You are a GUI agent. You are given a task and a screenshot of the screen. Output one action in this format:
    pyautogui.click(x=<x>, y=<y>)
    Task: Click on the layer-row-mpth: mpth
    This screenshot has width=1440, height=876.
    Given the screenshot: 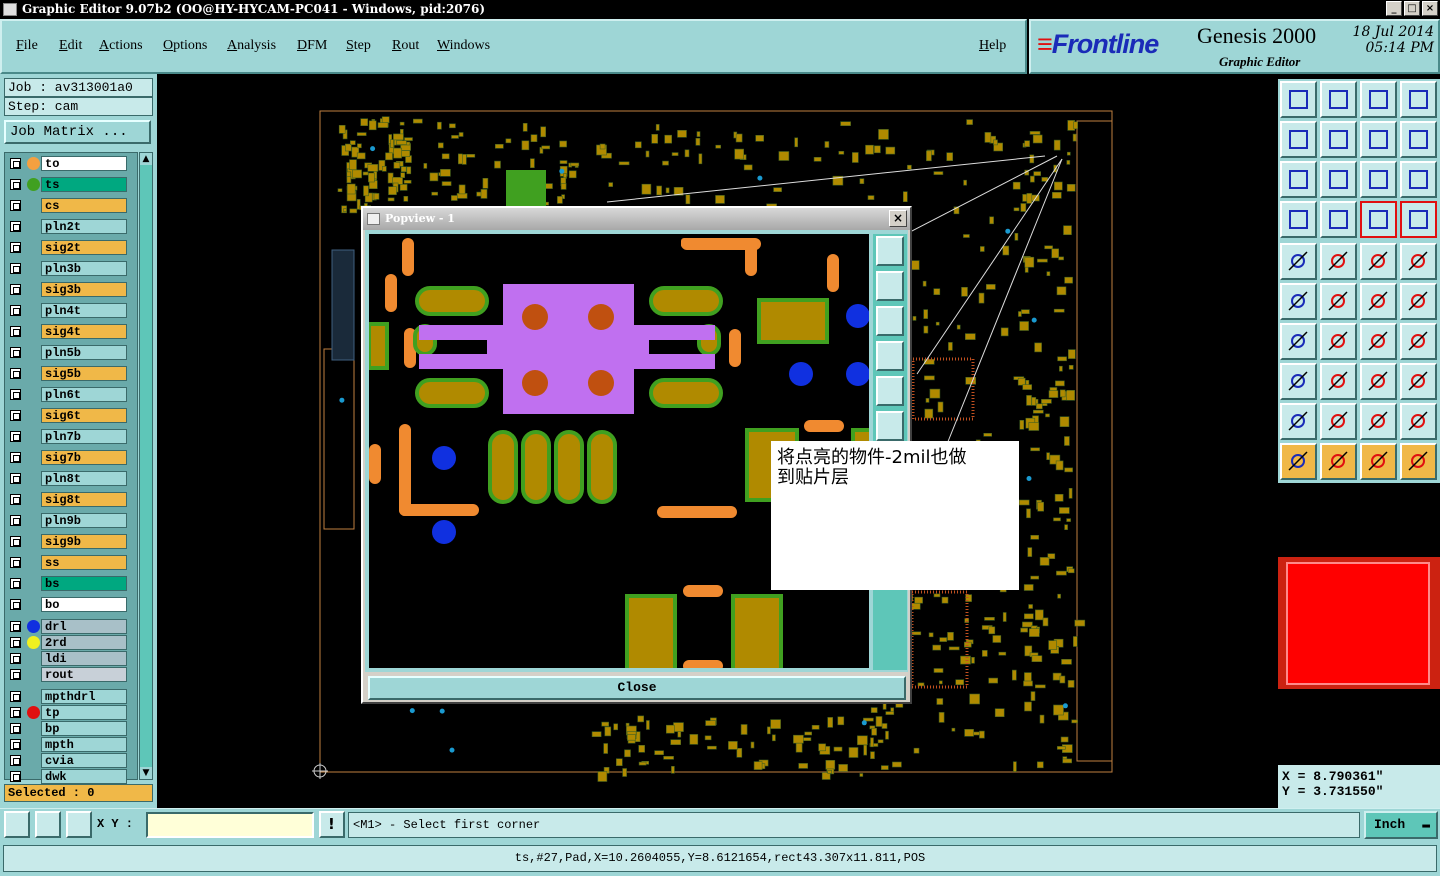 What is the action you would take?
    pyautogui.click(x=67, y=744)
    